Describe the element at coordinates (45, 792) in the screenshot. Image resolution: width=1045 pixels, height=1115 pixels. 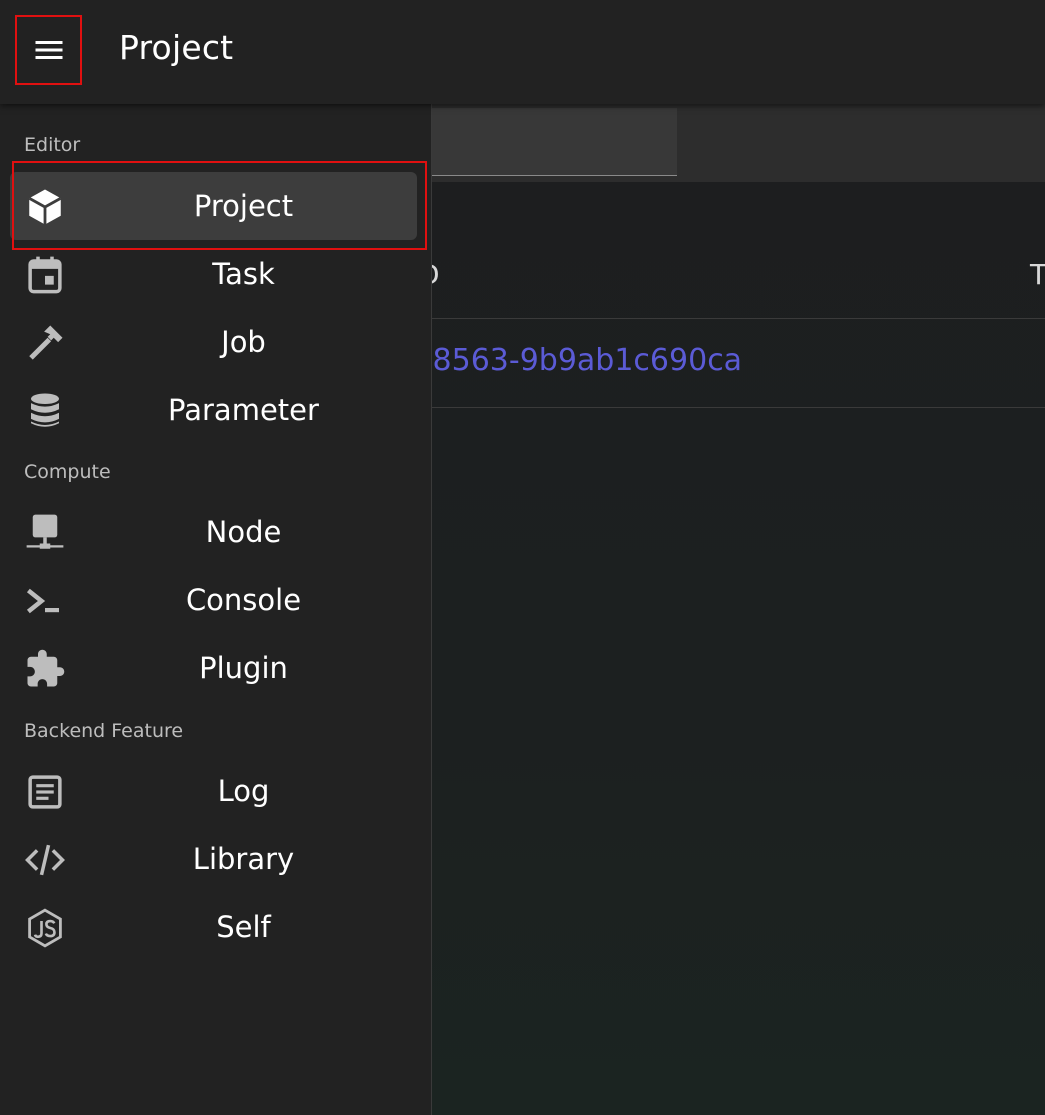
I see `log-document-icon` at that location.